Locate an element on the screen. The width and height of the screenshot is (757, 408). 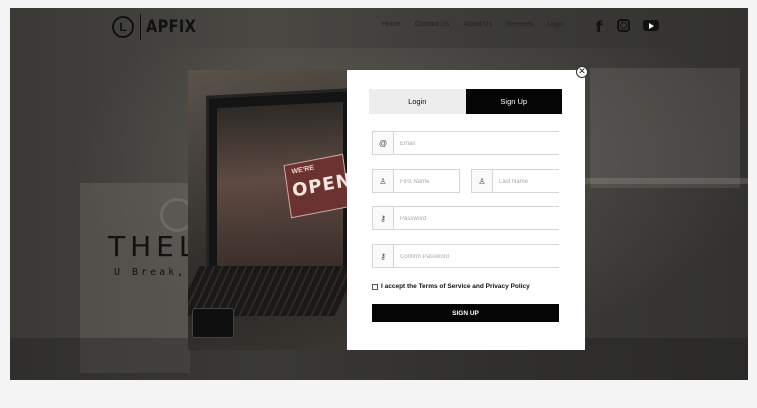
youtube-icon is located at coordinates (651, 25).